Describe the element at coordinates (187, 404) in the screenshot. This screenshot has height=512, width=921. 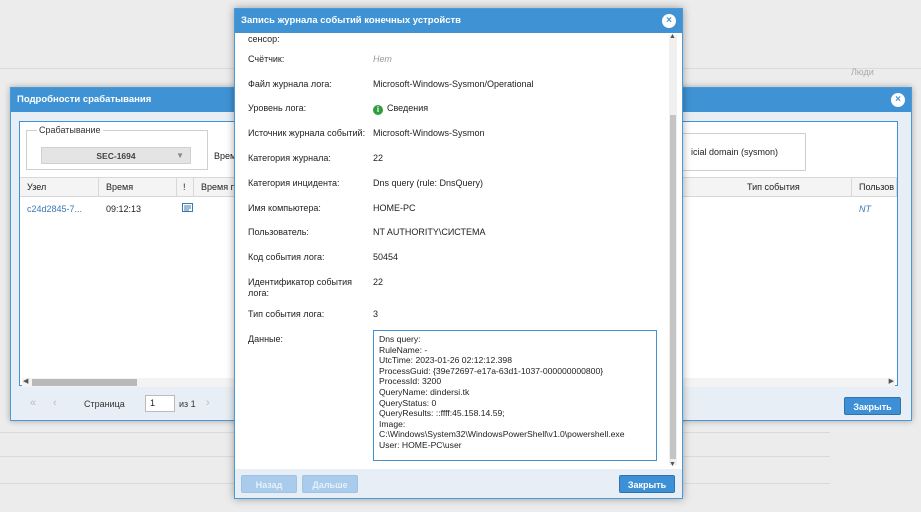
I see `page-count-label: из 1` at that location.